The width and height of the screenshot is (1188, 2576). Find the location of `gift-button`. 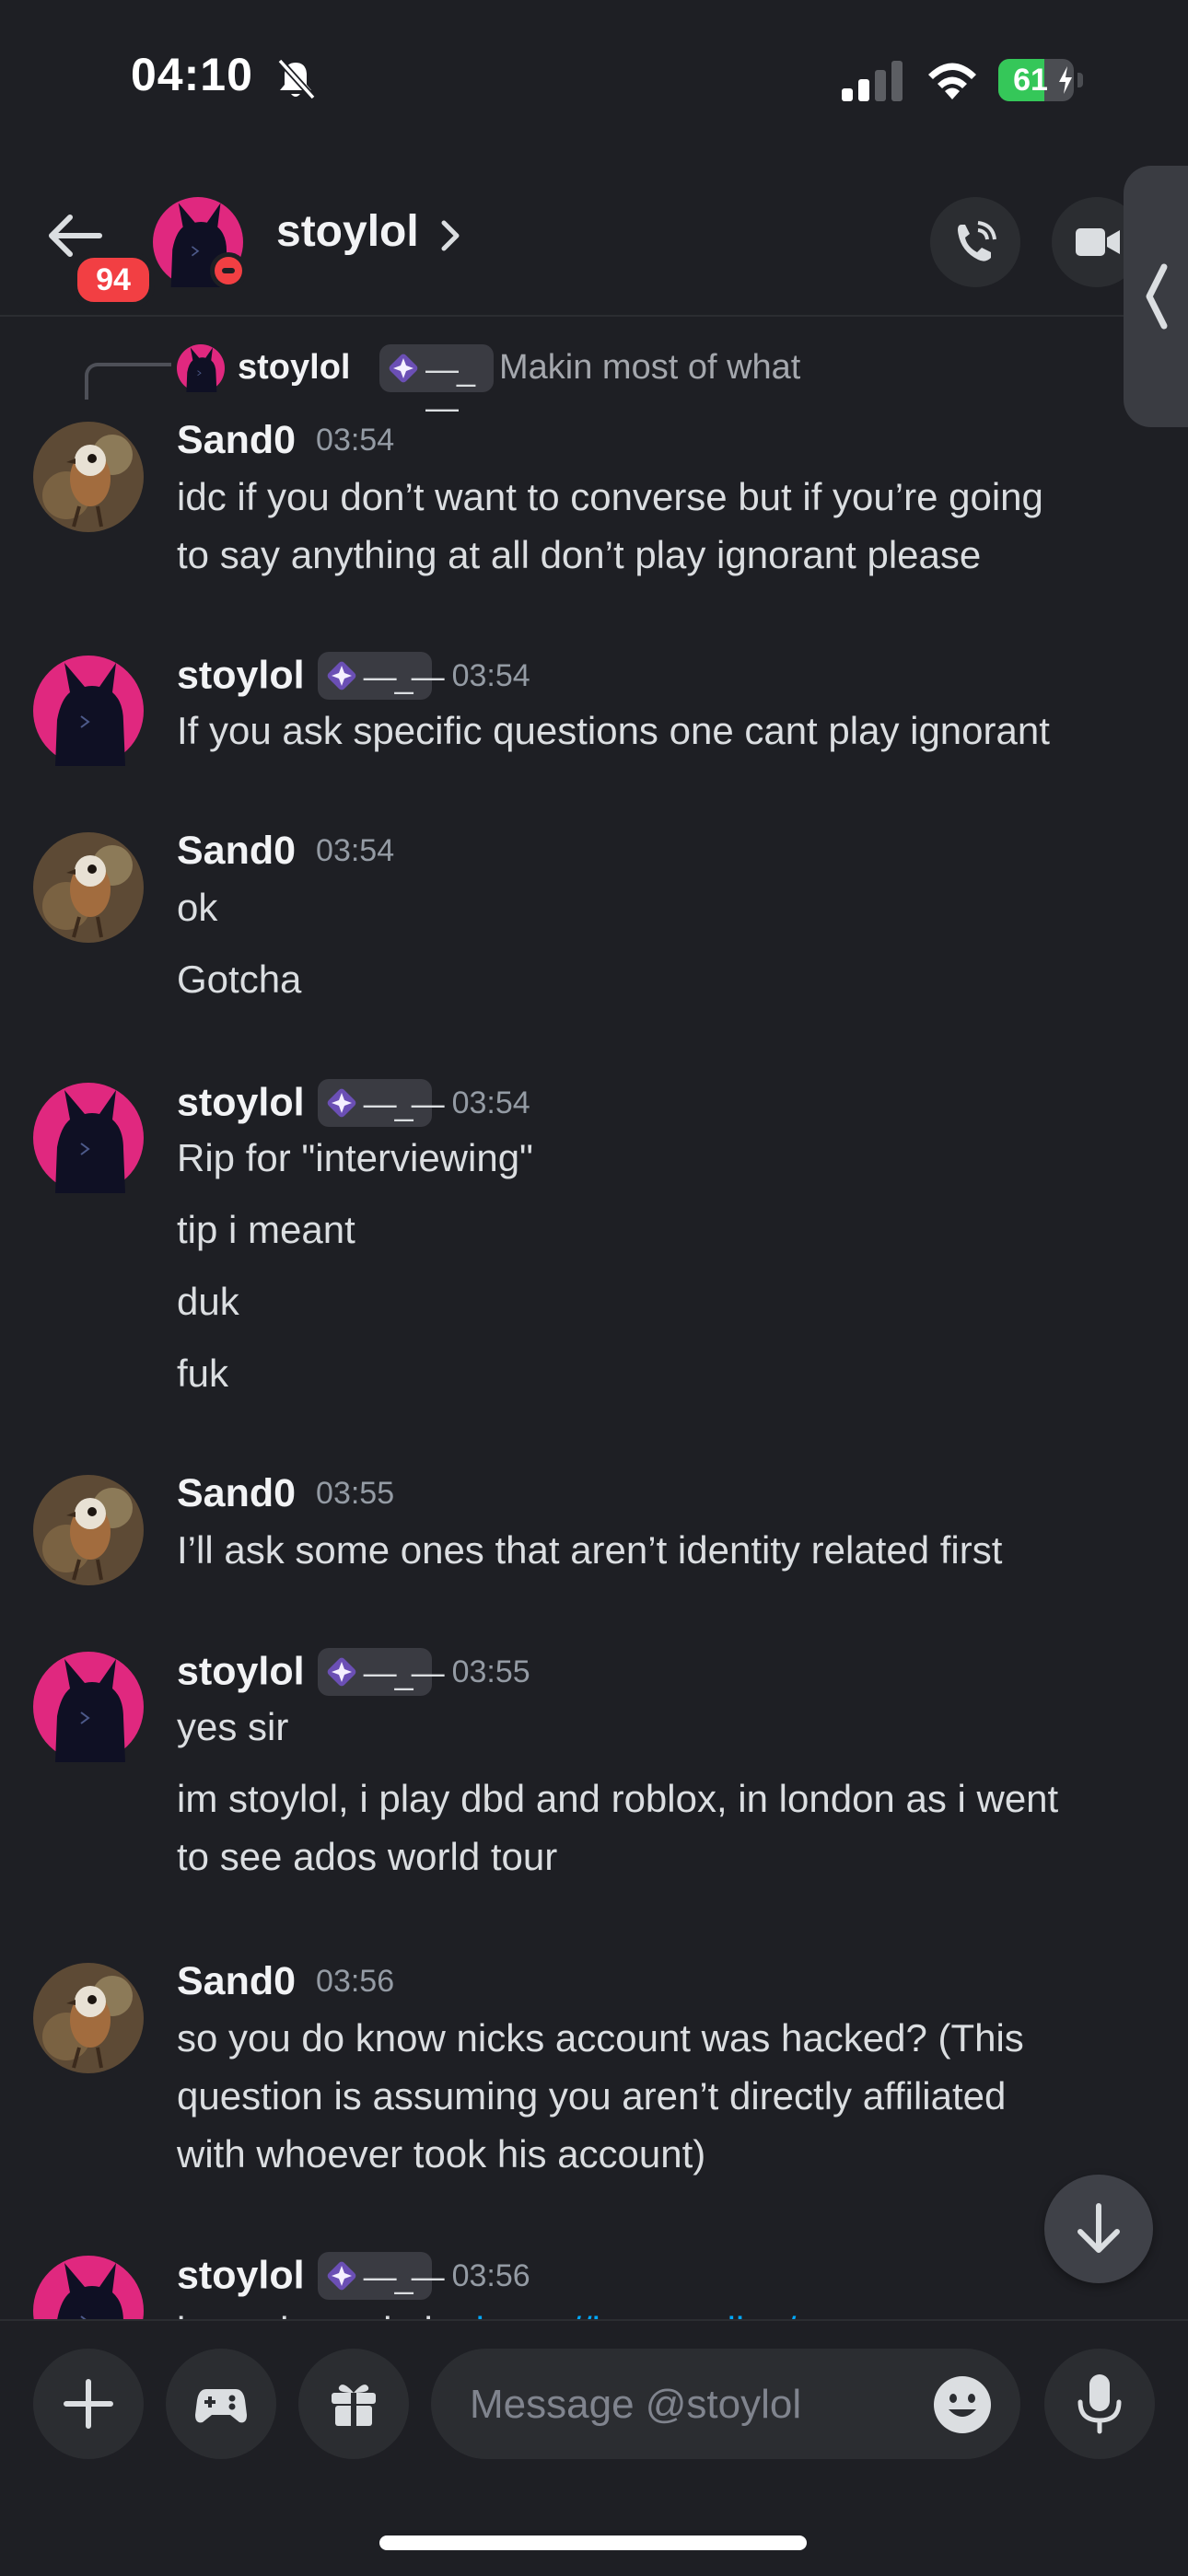

gift-button is located at coordinates (353, 2404).